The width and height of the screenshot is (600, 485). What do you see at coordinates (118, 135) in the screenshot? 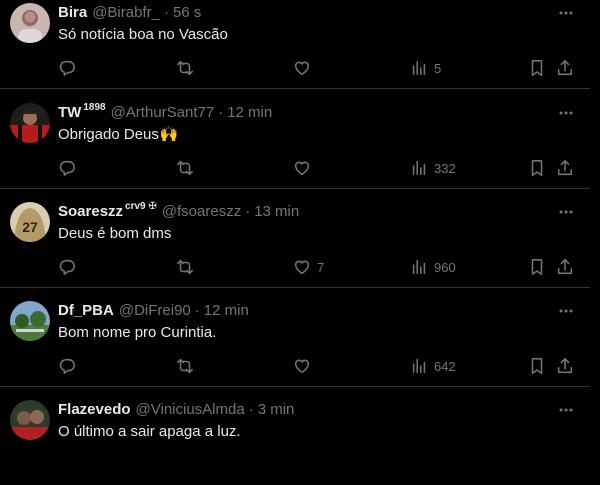
I see `tweet-text: Obrigado Deus🙌` at bounding box center [118, 135].